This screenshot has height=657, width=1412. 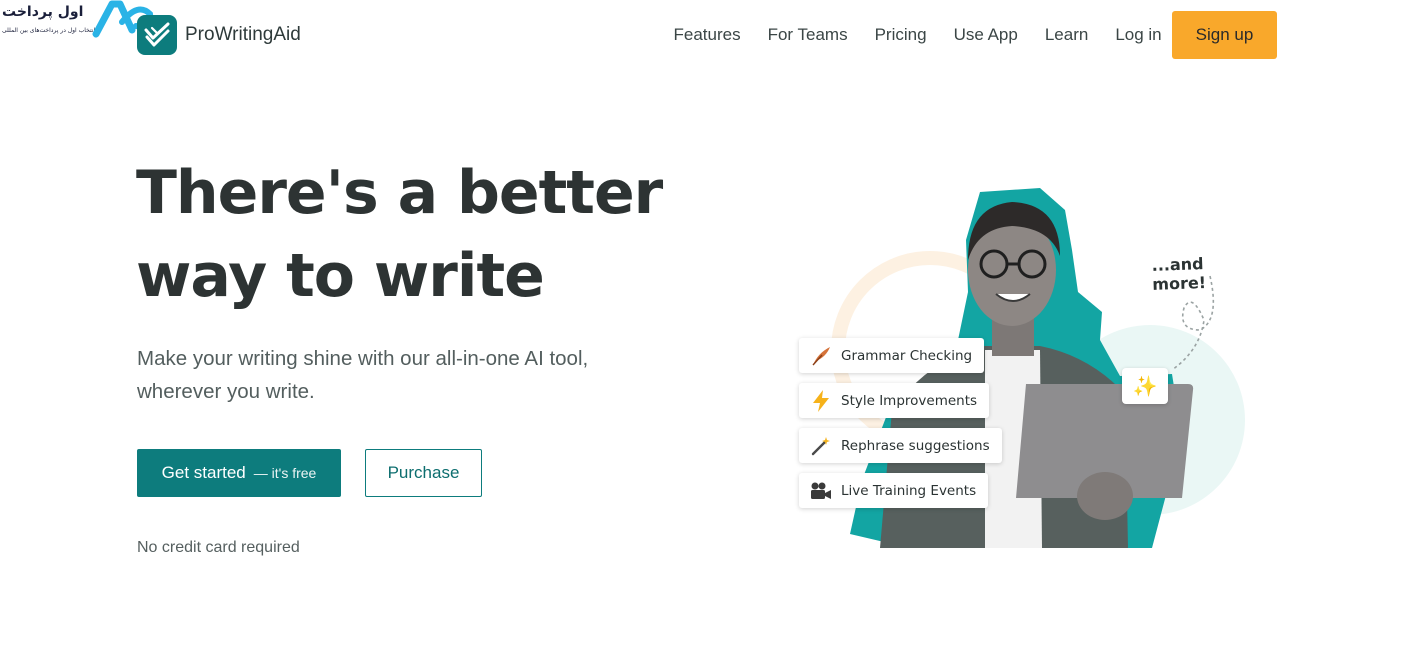 I want to click on feature-style-improvements: Style Improvements, so click(x=894, y=400).